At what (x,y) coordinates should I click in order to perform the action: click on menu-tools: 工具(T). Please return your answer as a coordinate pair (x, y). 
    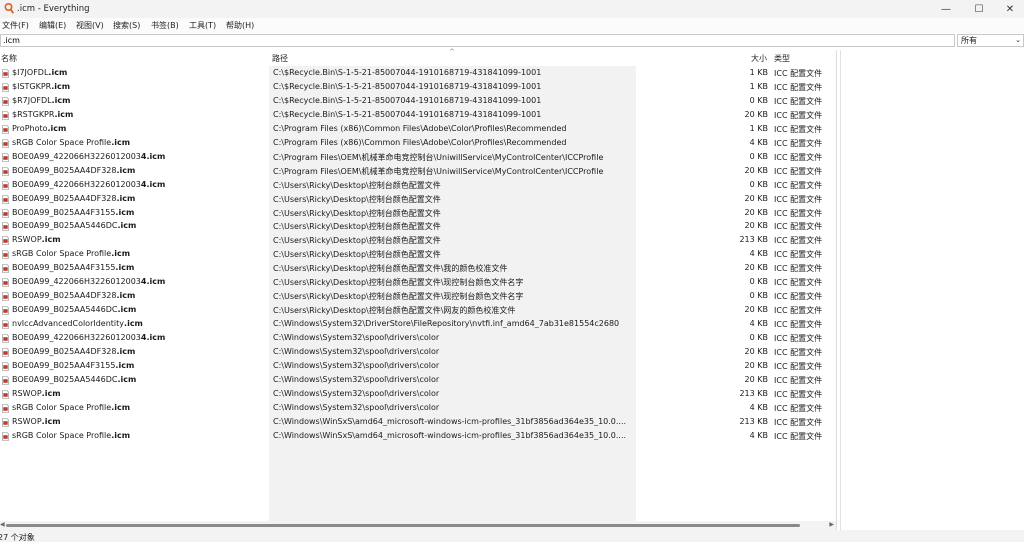
    Looking at the image, I should click on (202, 25).